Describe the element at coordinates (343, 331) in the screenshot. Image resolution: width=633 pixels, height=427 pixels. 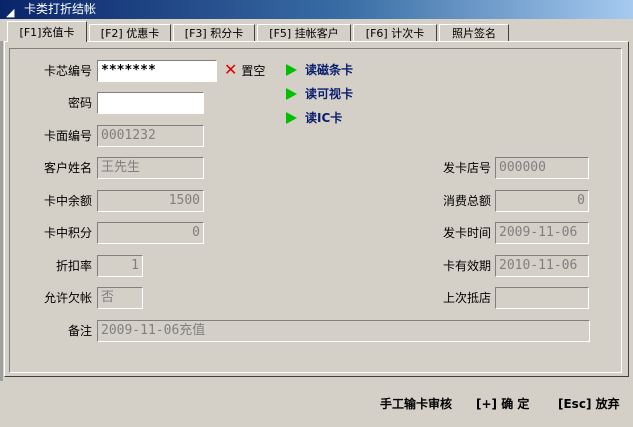
I see `note-field: 2009-11-06充值` at that location.